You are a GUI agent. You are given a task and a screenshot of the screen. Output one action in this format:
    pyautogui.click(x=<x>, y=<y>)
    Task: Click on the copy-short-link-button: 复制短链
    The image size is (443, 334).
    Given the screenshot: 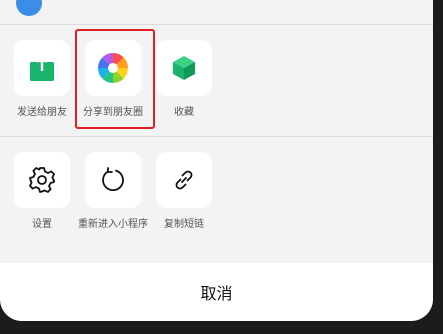 What is the action you would take?
    pyautogui.click(x=184, y=192)
    